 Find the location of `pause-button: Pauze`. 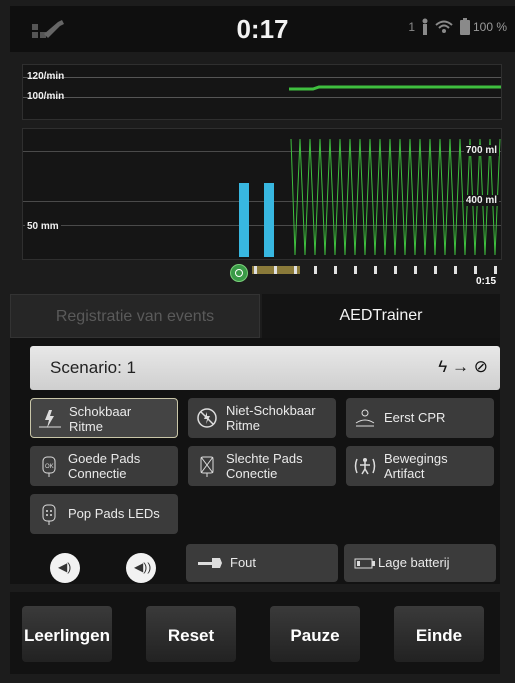

pause-button: Pauze is located at coordinates (315, 634).